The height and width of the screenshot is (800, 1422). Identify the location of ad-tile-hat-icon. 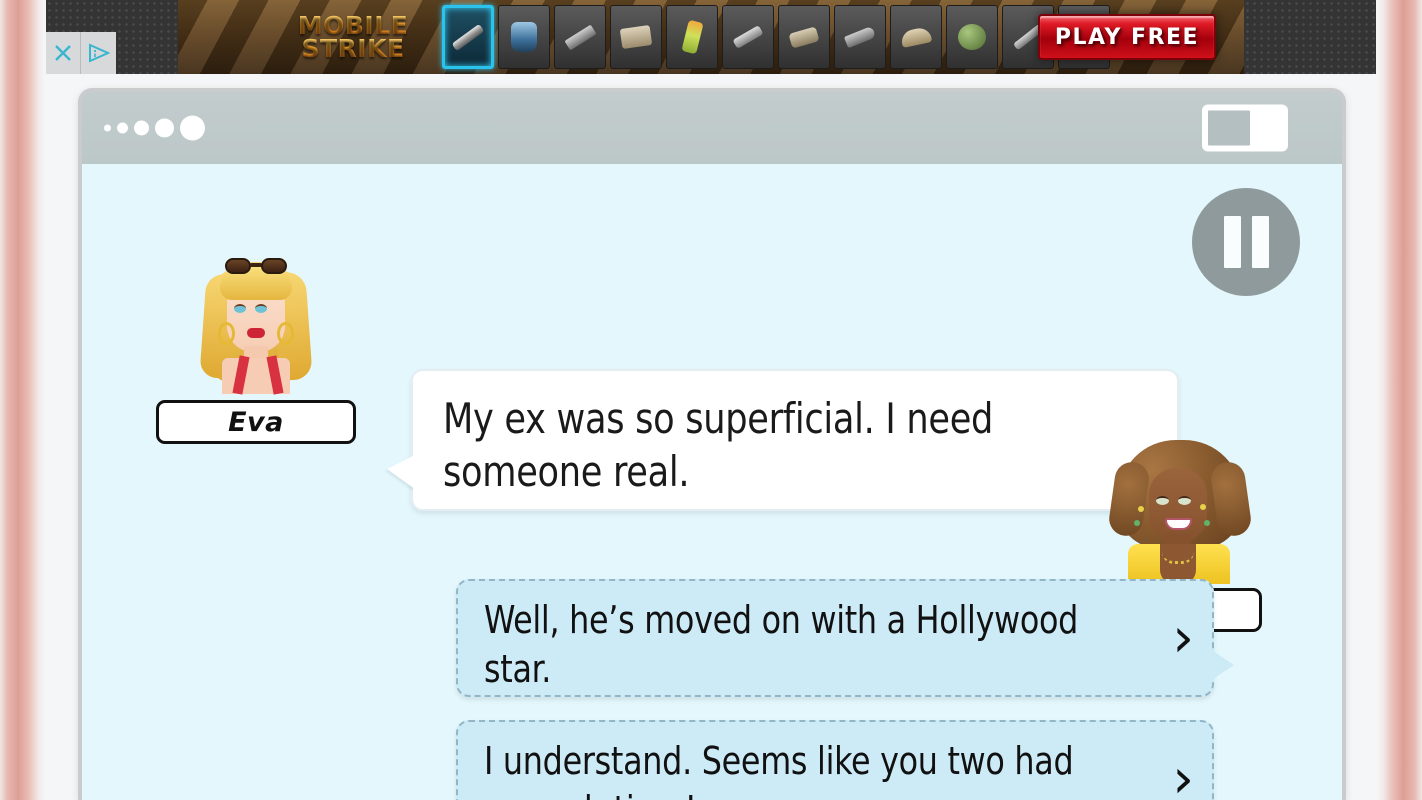
(916, 37).